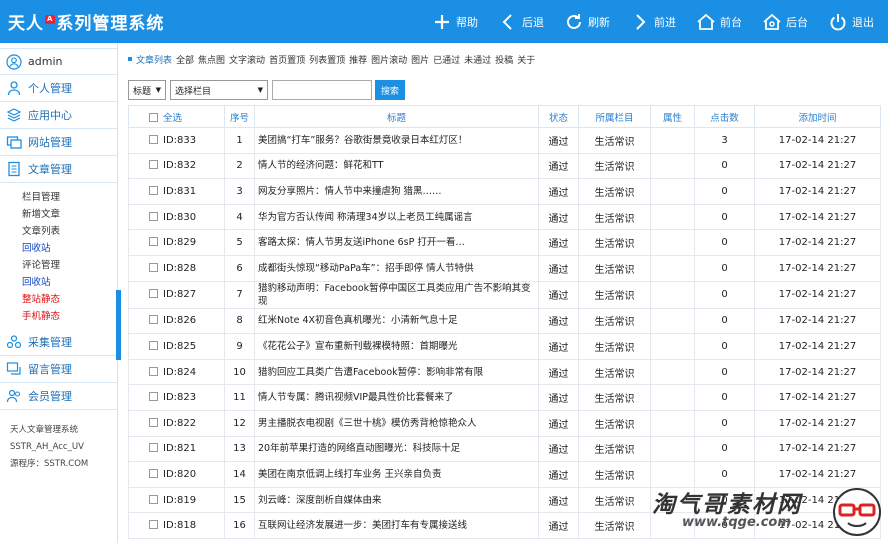  Describe the element at coordinates (147, 90) in the screenshot. I see `field-select: 标题 ▼` at that location.